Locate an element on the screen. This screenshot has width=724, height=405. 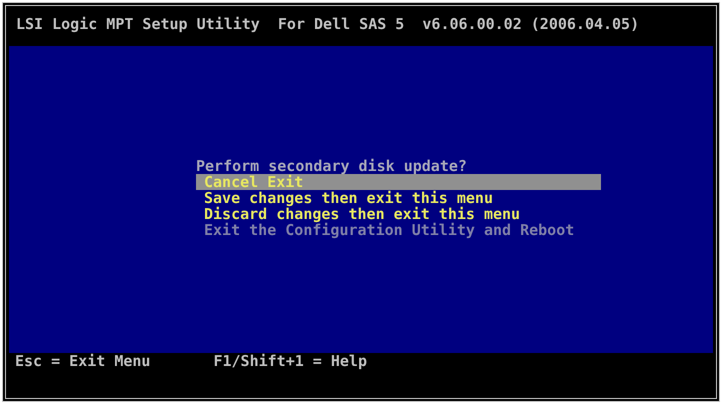
window-title: LSI Logic MPT Setup Utility For Dell SAS 5 v6.06.00.02 (2006.04.05) is located at coordinates (328, 24).